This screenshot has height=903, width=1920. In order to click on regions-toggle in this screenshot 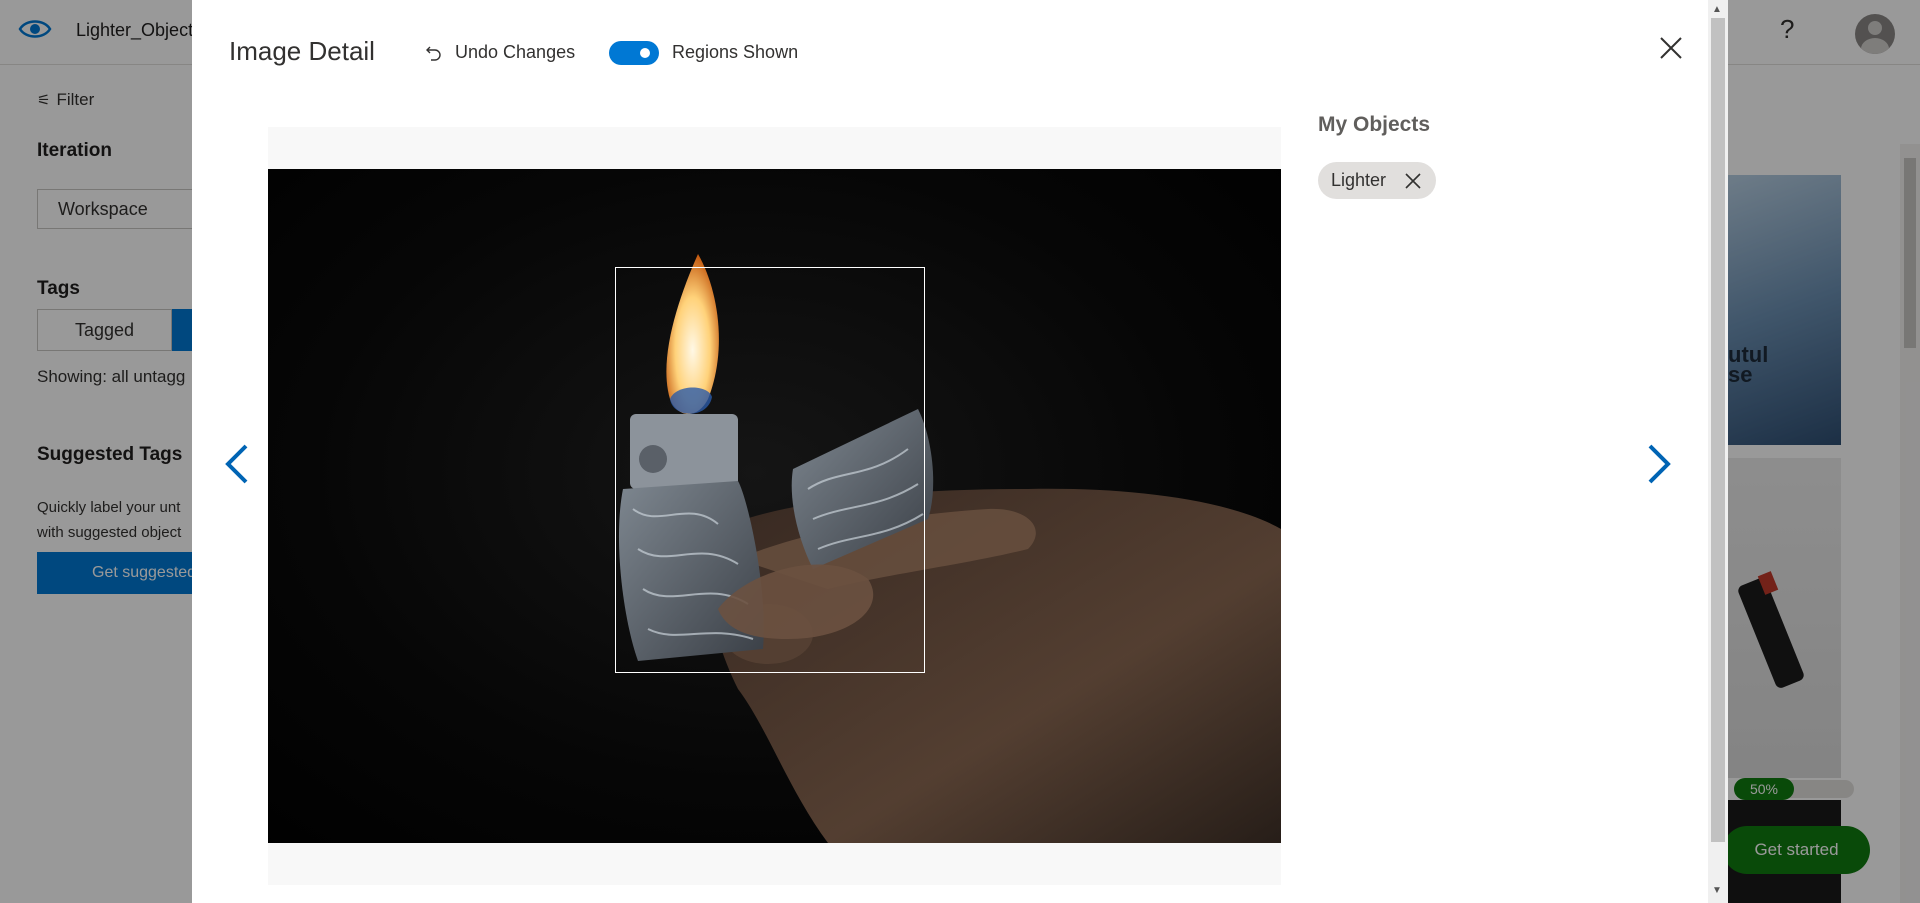, I will do `click(634, 53)`.